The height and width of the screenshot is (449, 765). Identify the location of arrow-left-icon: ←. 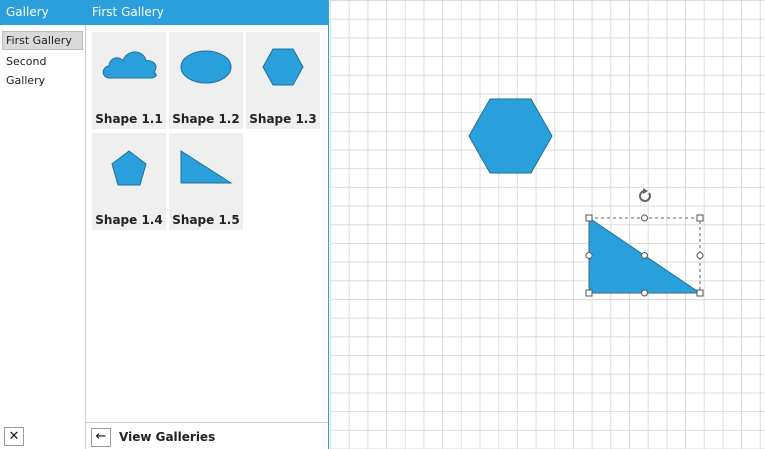
(101, 436).